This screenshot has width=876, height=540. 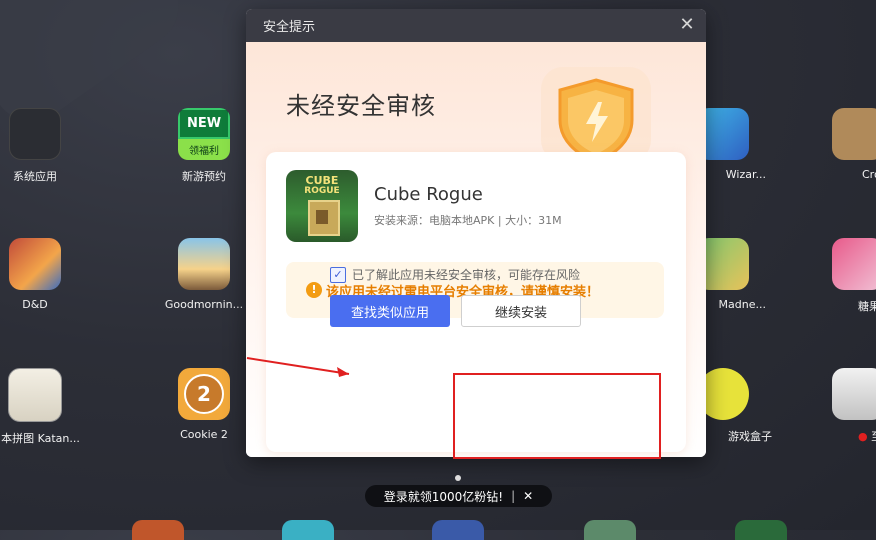 I want to click on annotation-arrow, so click(x=298, y=367).